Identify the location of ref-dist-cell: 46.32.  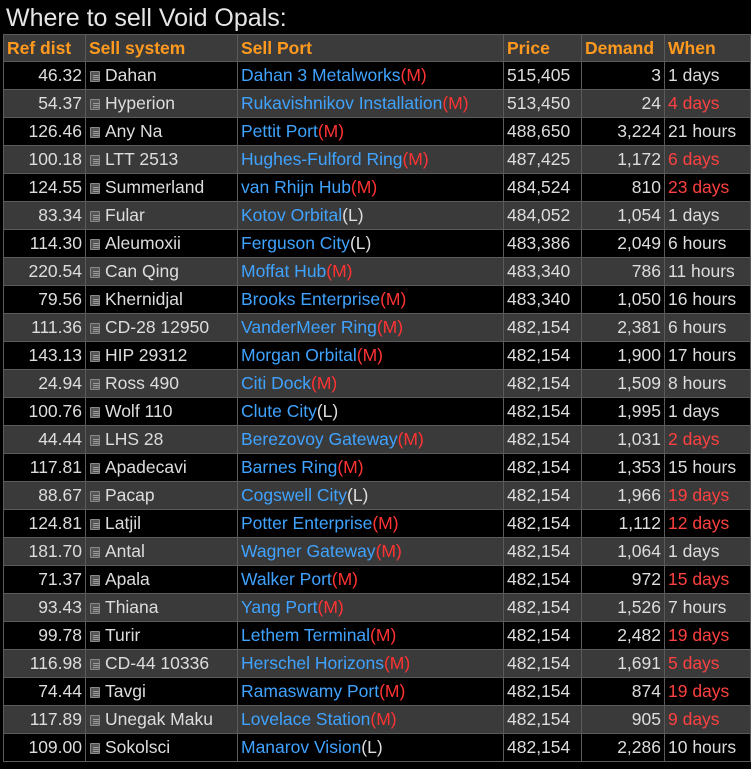
(44, 75).